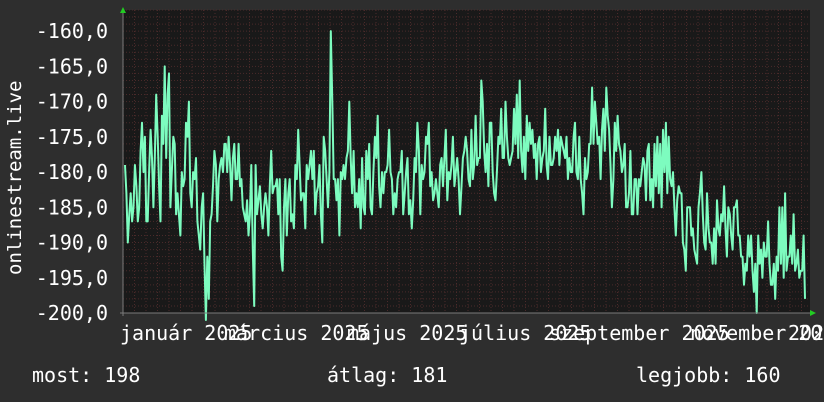 This screenshot has height=402, width=824. I want to click on y-tick-label: -180,0, so click(72, 172).